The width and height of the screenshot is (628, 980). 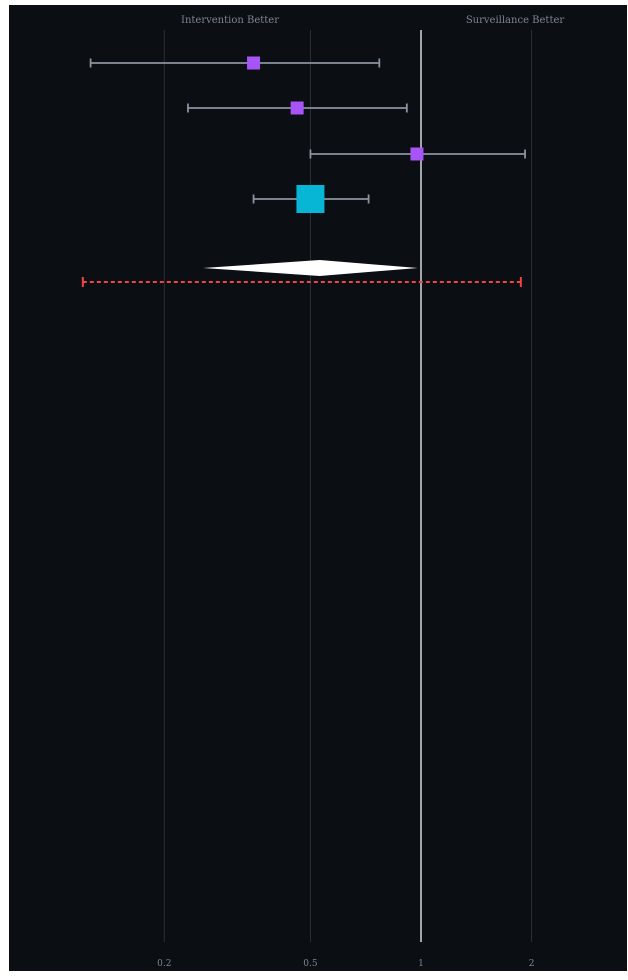 I want to click on direction-label-right: Surveillance Better, so click(x=515, y=20).